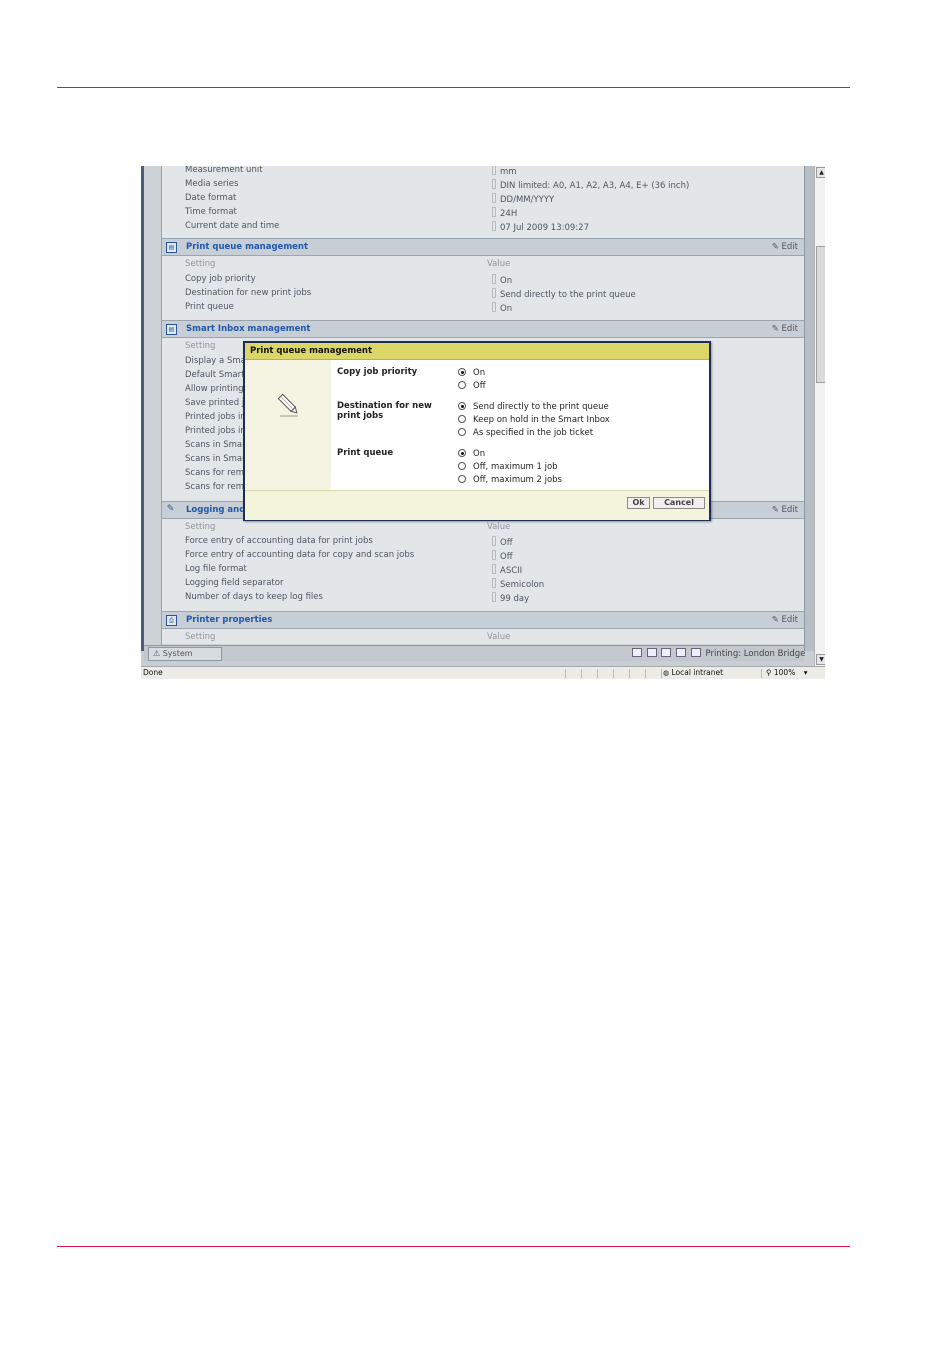 The height and width of the screenshot is (1361, 952). I want to click on setting-row: Print queue On, so click(483, 307).